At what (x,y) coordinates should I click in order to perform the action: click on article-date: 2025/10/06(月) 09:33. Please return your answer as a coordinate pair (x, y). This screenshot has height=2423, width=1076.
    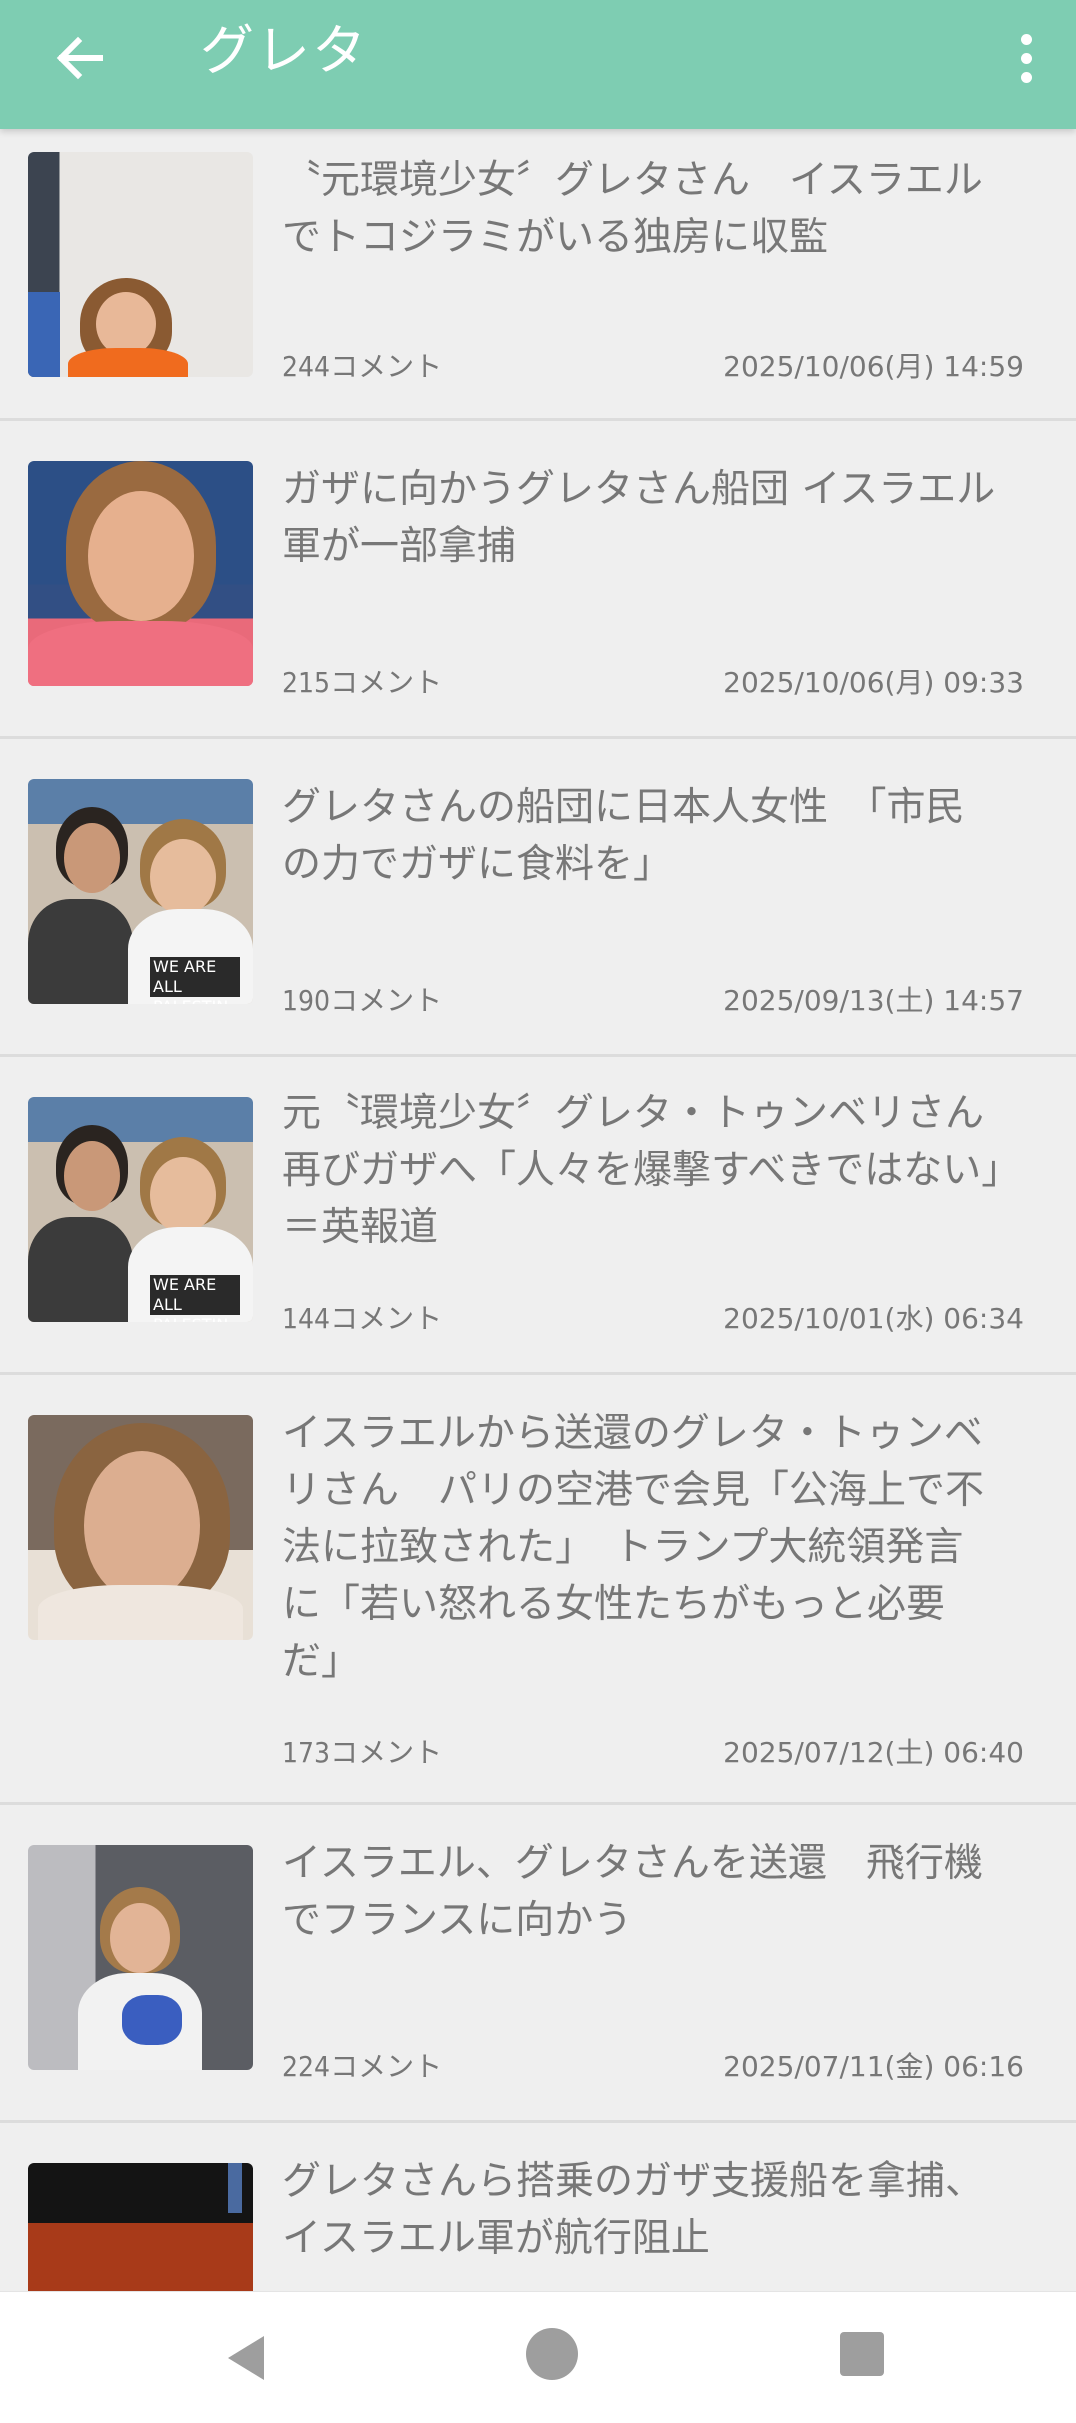
    Looking at the image, I should click on (873, 682).